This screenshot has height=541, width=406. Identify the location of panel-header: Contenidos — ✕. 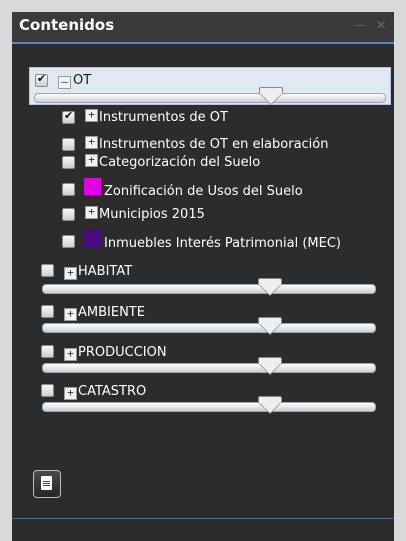
(203, 28).